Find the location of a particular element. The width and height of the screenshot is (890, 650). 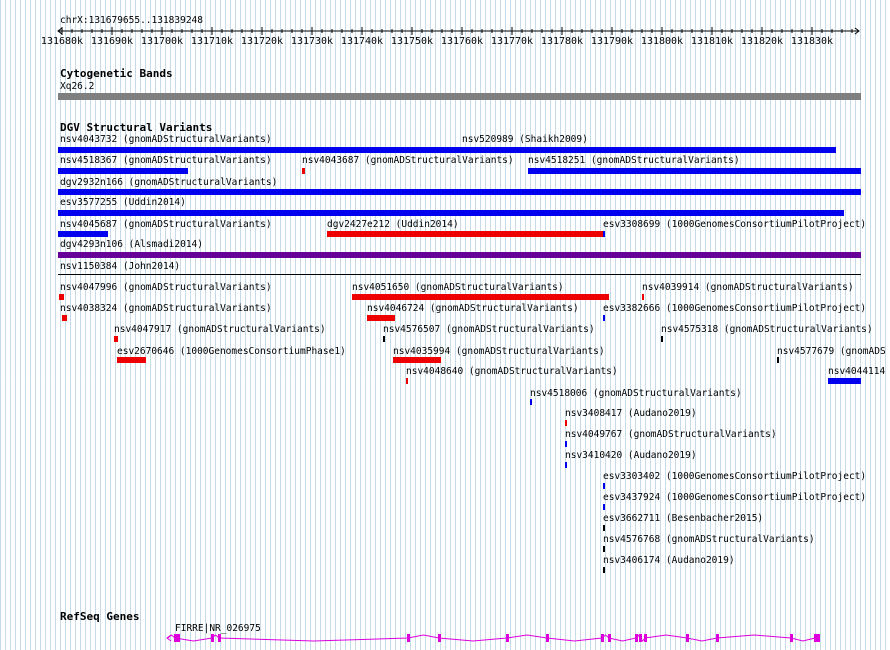

ruler-tick-label: 131830k is located at coordinates (812, 41).